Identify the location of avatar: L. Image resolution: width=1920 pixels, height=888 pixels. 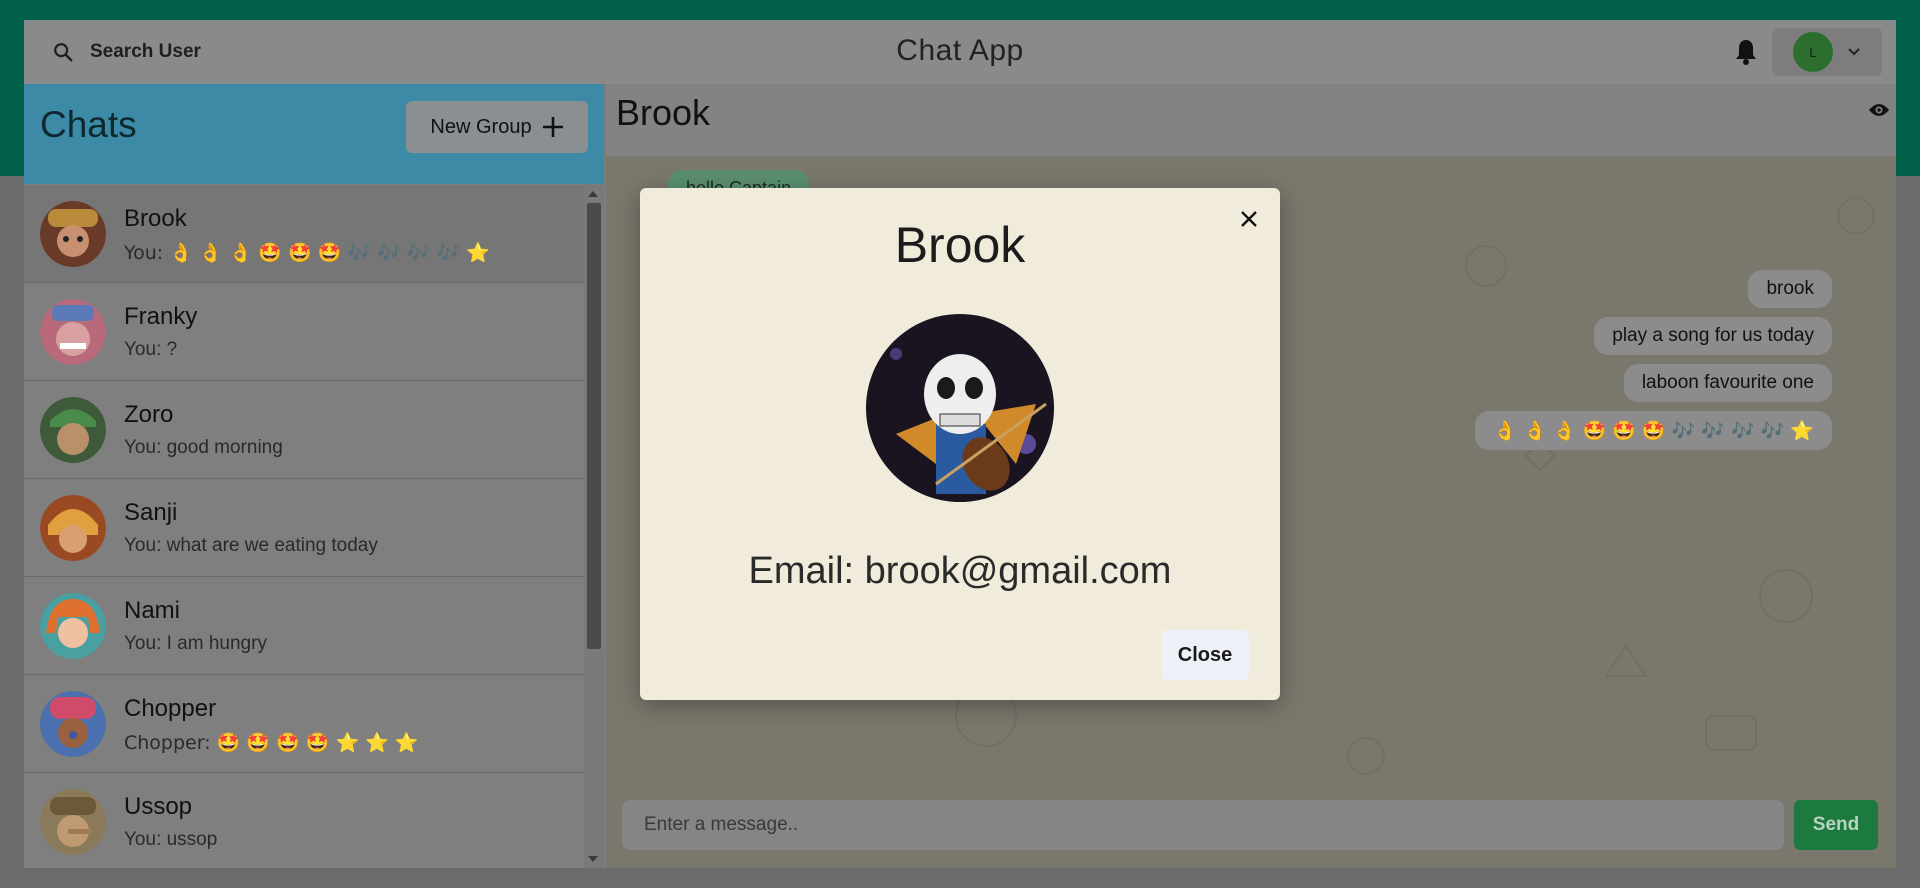
(1813, 52).